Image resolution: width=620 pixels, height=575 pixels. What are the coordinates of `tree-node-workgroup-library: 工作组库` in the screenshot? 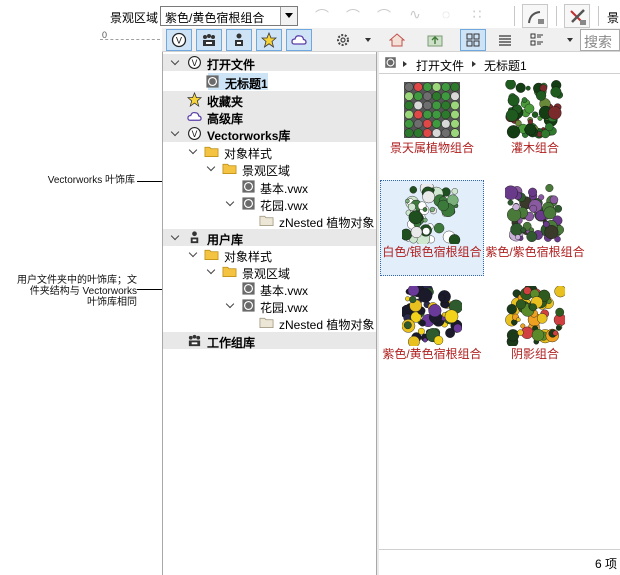 It's located at (269, 341).